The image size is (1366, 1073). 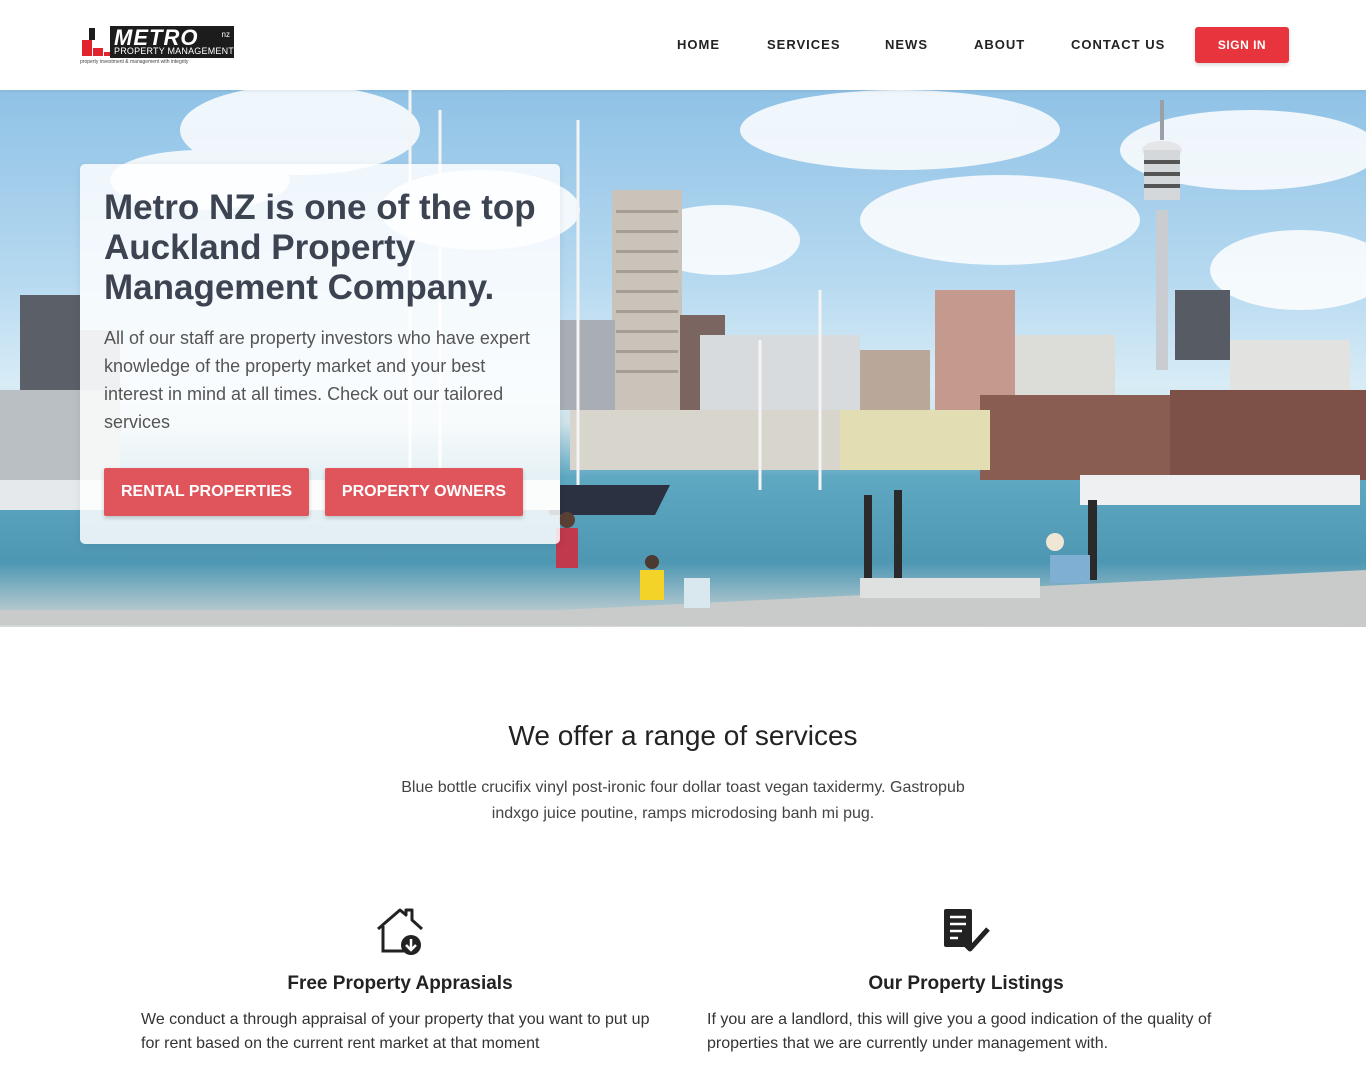 I want to click on services-title: We offer a range of services, so click(x=683, y=735).